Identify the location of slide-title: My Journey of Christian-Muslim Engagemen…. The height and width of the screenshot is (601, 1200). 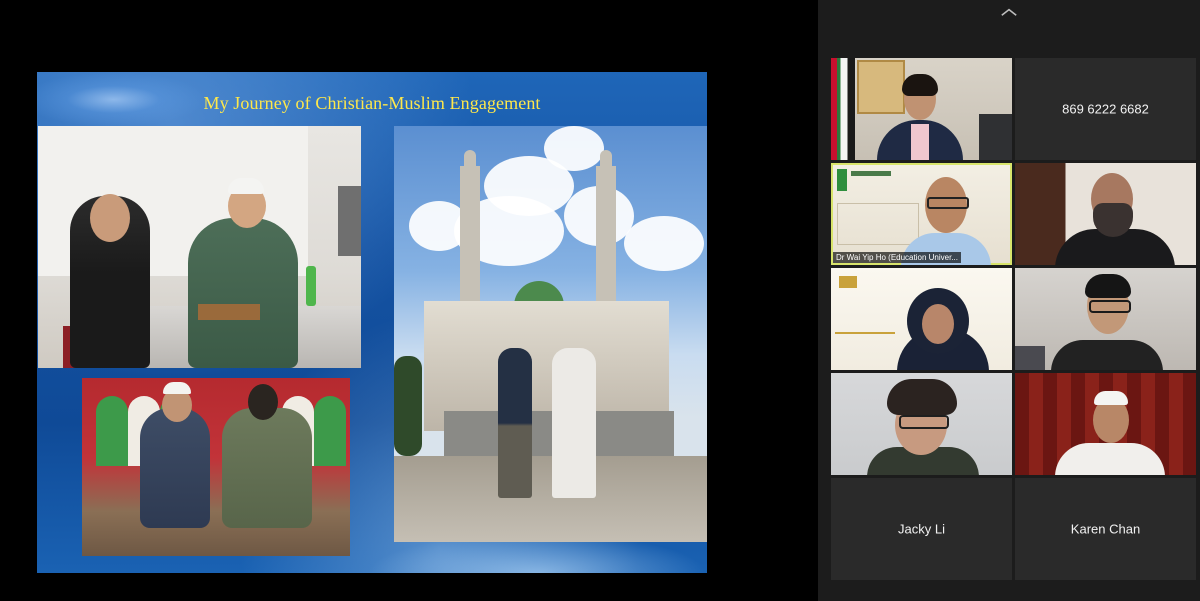
(372, 103).